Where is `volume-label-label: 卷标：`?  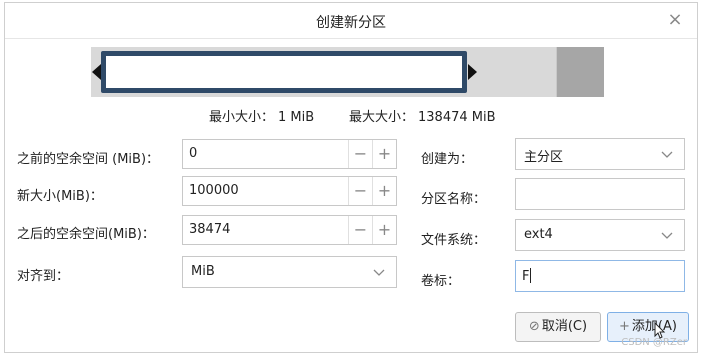
volume-label-label: 卷标： is located at coordinates (441, 281).